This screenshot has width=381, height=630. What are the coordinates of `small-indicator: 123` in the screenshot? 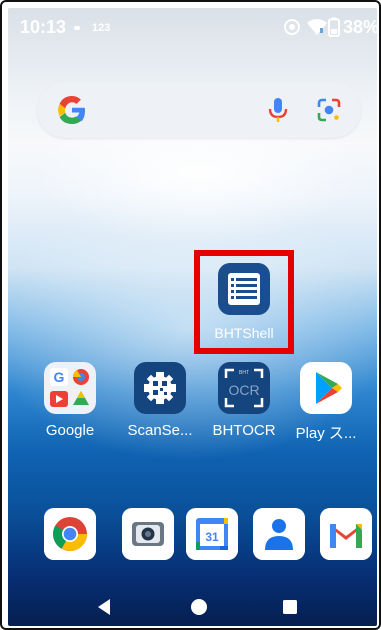 It's located at (101, 28).